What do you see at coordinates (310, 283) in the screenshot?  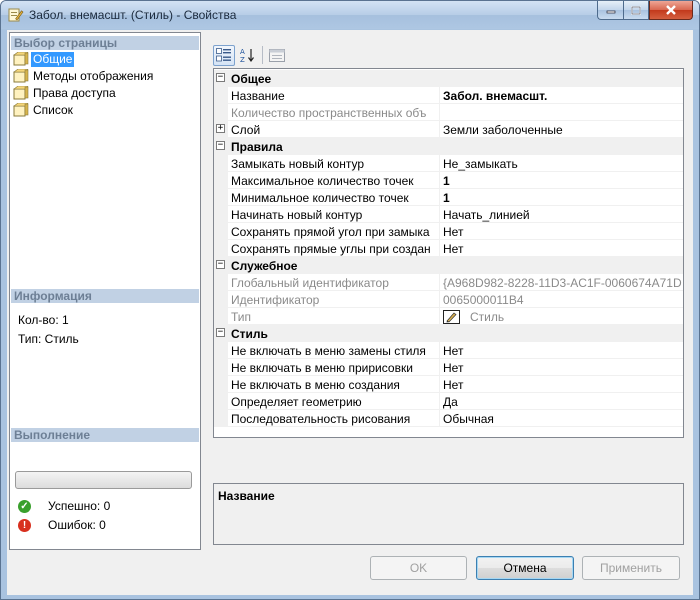 I see `property-name: Глобальный идентификатор` at bounding box center [310, 283].